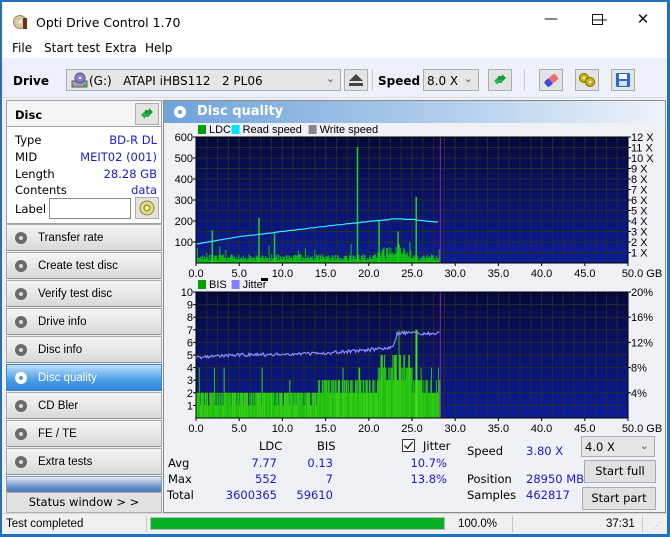  What do you see at coordinates (330, 78) in the screenshot?
I see `chevron-down-icon: ⌄` at bounding box center [330, 78].